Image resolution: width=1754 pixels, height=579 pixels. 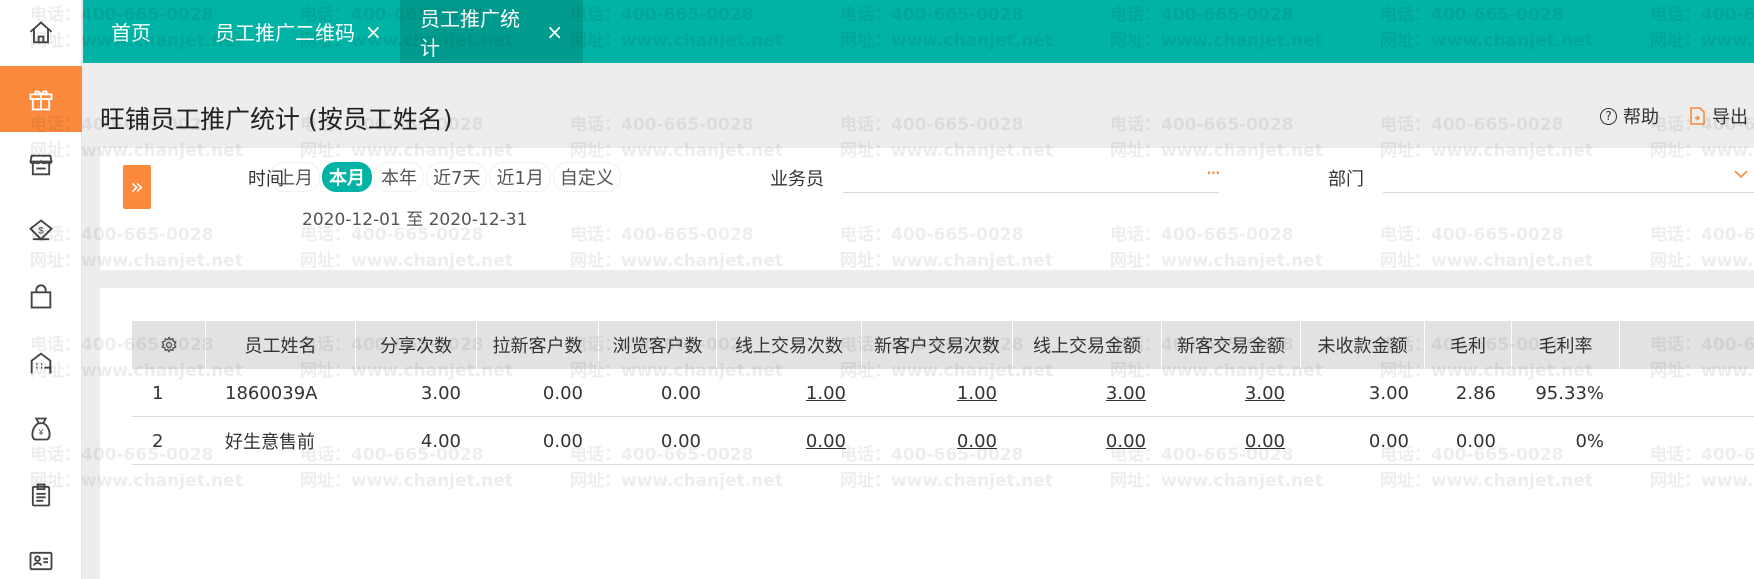 I want to click on online-amount-link: 3.00, so click(x=1087, y=393).